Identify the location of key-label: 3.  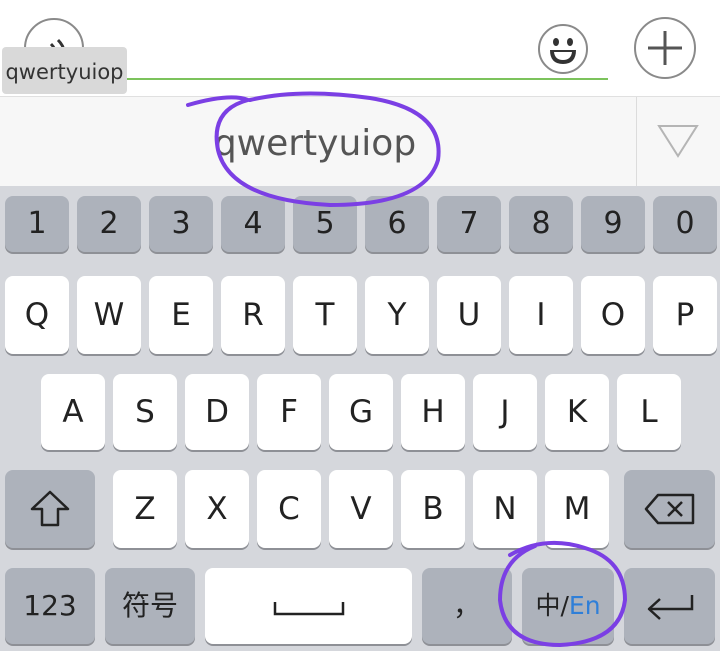
(181, 223).